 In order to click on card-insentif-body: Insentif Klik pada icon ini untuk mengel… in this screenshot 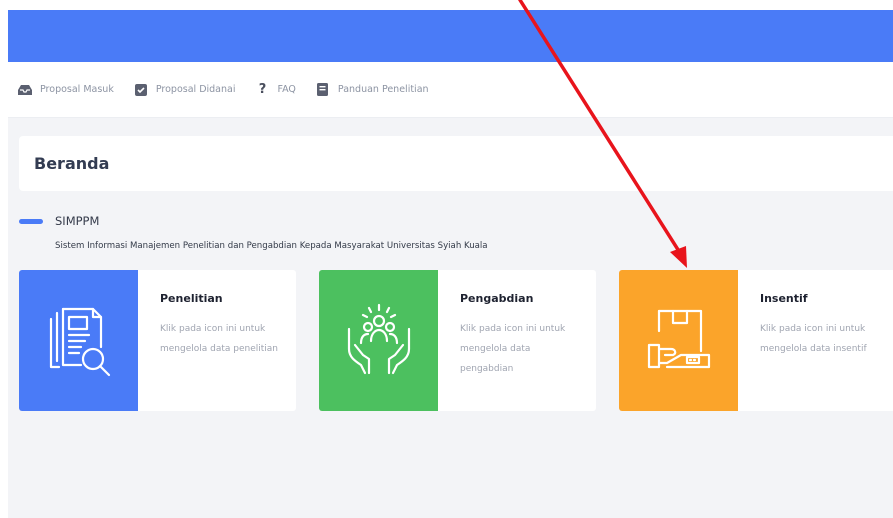, I will do `click(809, 340)`.